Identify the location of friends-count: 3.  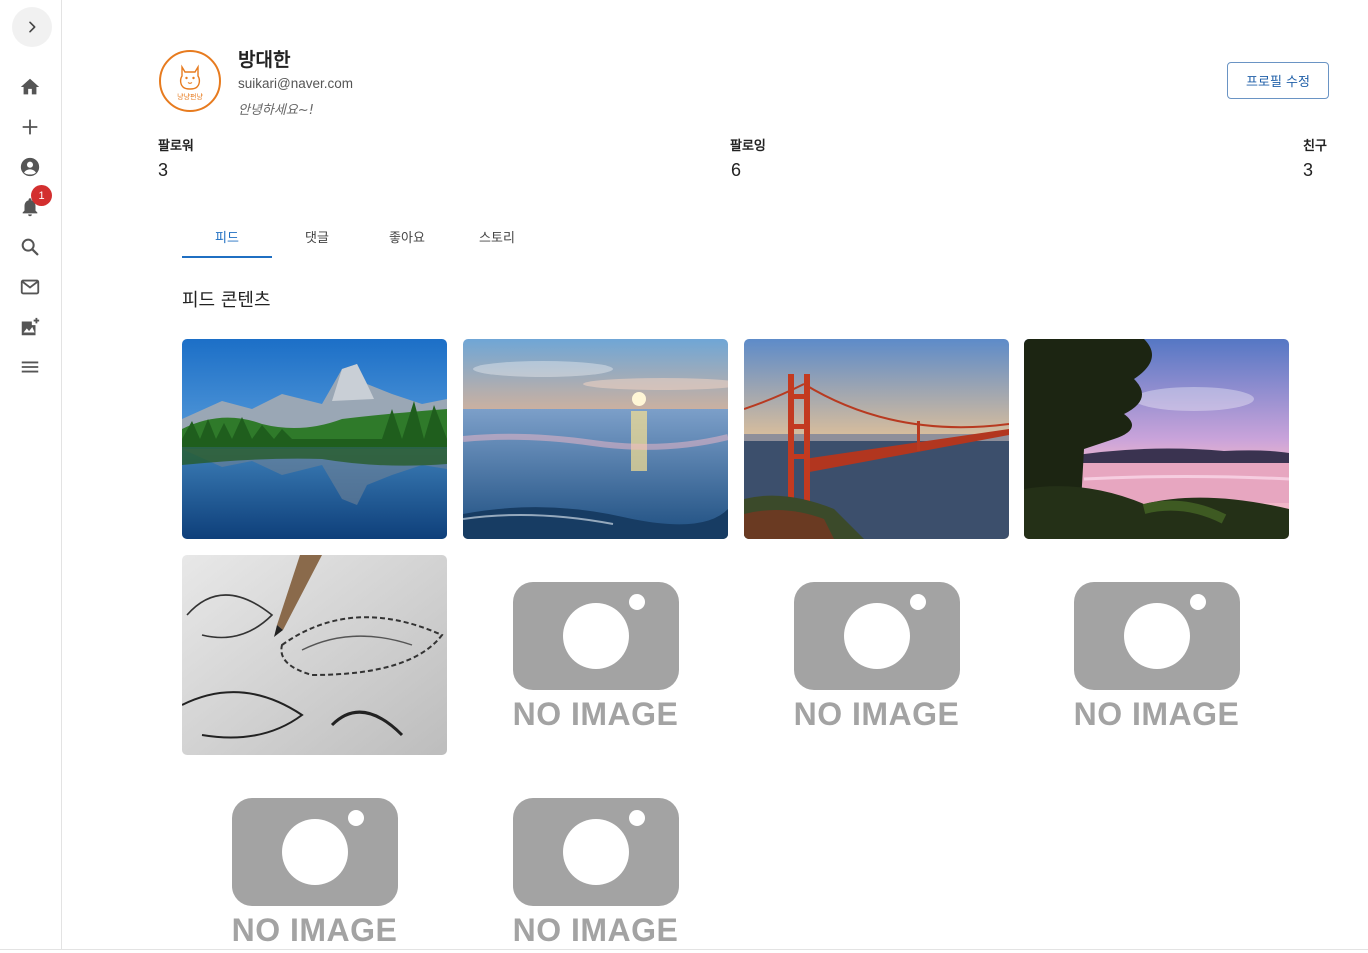
(1308, 170).